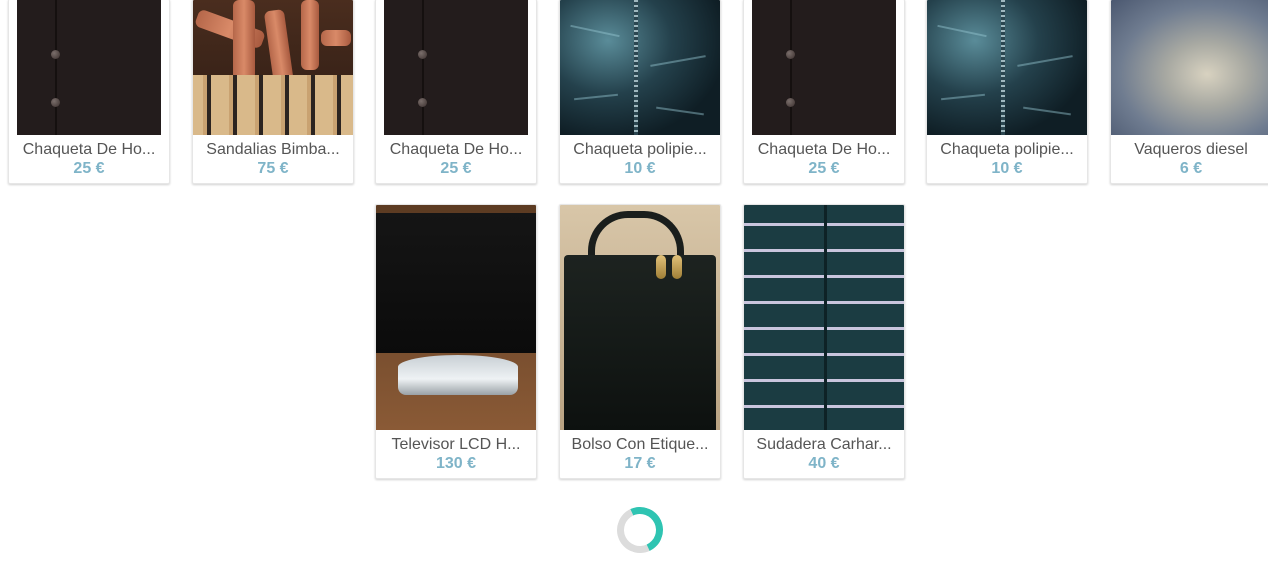 This screenshot has height=584, width=1268. Describe the element at coordinates (640, 463) in the screenshot. I see `product-price: 17 €` at that location.